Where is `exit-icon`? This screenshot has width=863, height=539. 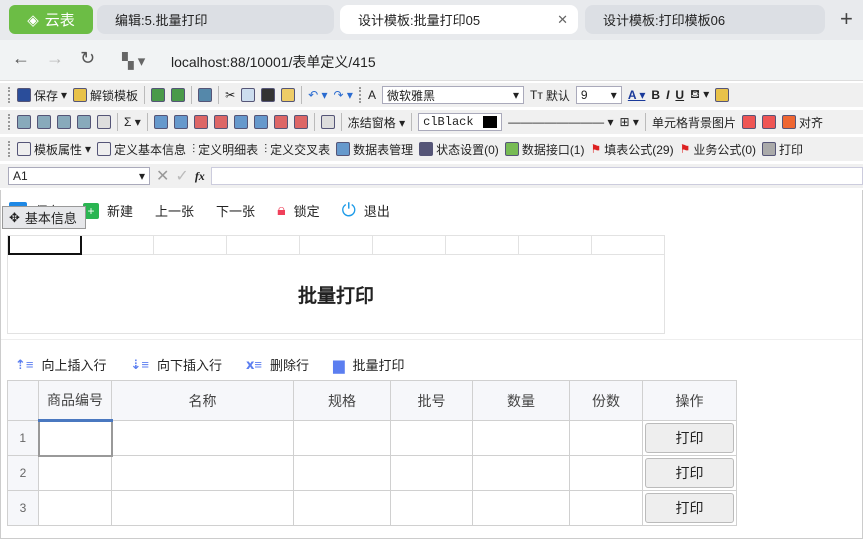
exit-icon is located at coordinates (205, 95).